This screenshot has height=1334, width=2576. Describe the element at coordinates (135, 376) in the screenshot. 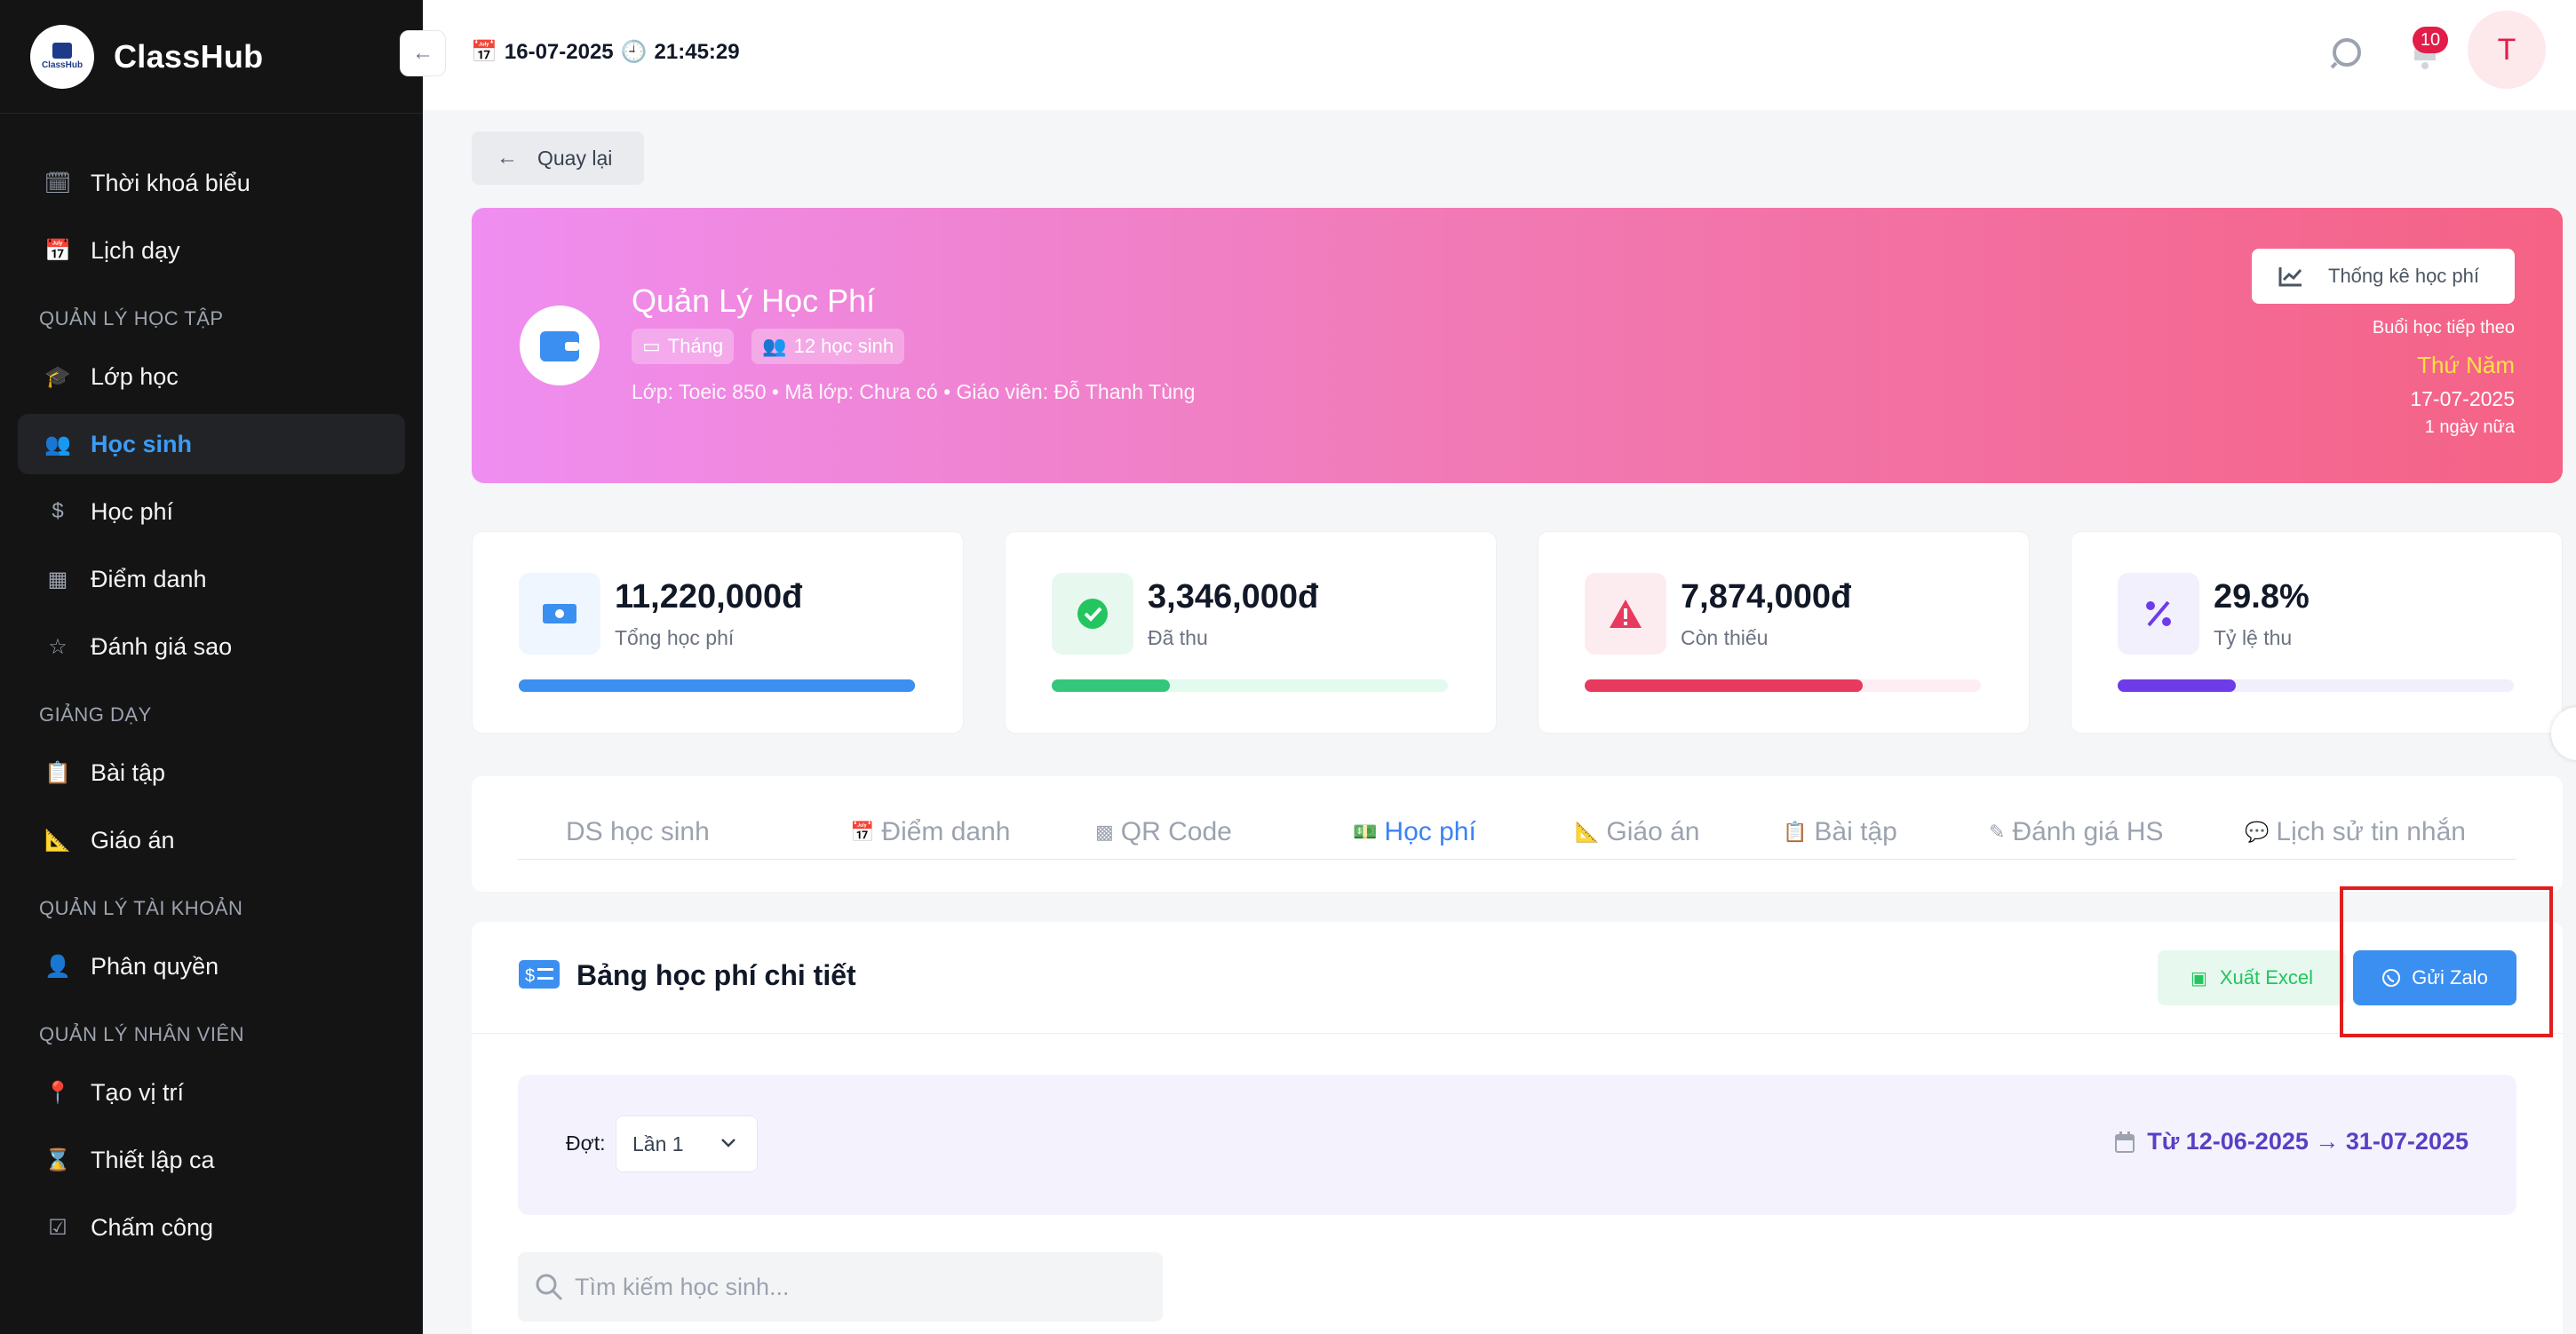

I see `sidebar-item-label: Lớp học` at that location.